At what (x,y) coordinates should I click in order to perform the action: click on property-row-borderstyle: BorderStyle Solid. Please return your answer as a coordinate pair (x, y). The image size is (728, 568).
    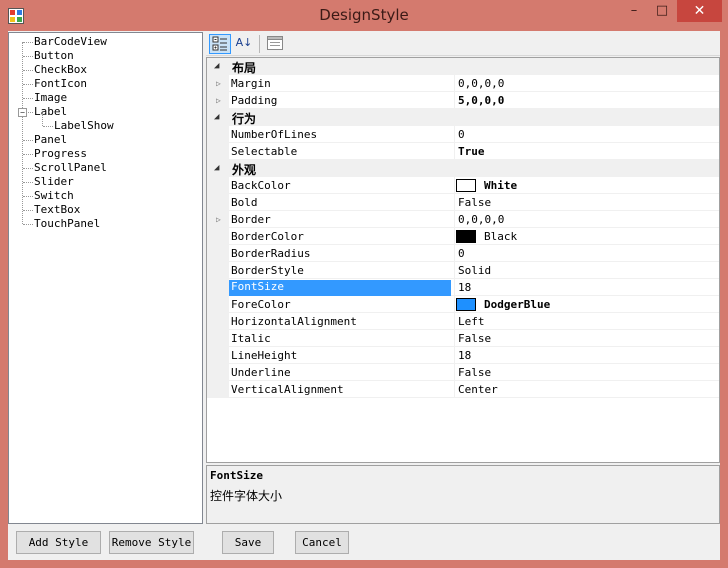
    Looking at the image, I should click on (463, 270).